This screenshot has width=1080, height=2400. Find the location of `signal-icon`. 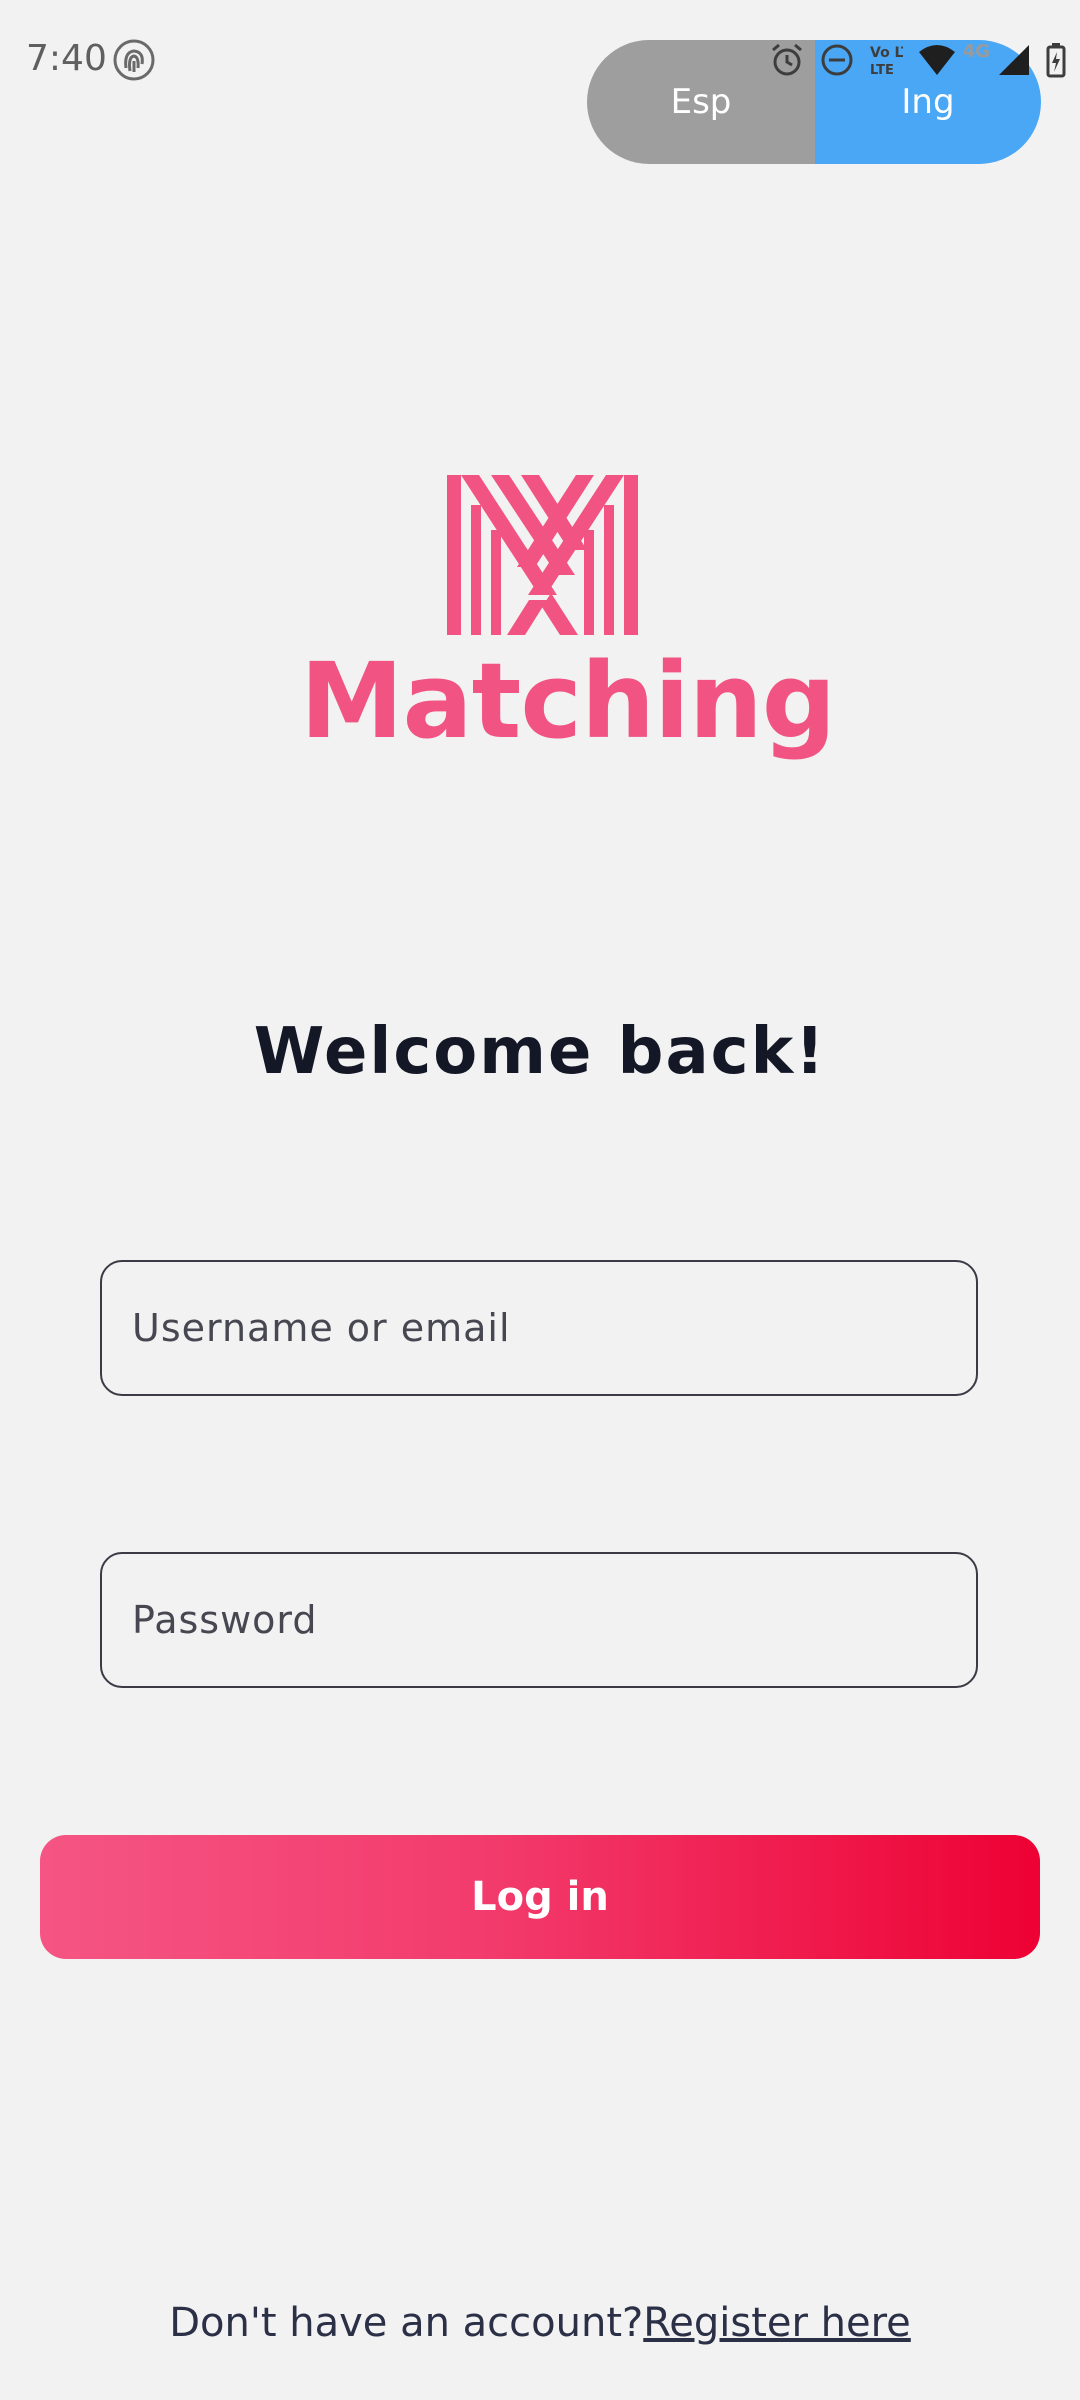

signal-icon is located at coordinates (1014, 60).